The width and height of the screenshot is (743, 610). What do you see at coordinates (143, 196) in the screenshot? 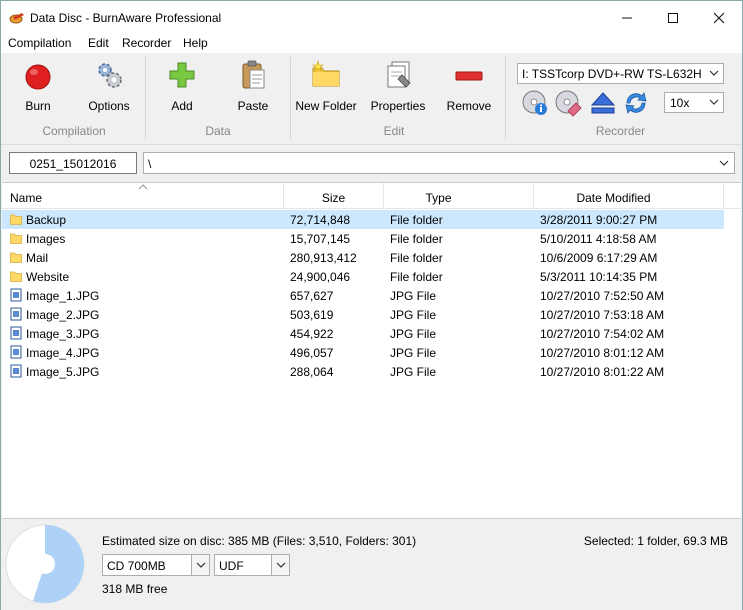
I see `column-header-name: Name` at bounding box center [143, 196].